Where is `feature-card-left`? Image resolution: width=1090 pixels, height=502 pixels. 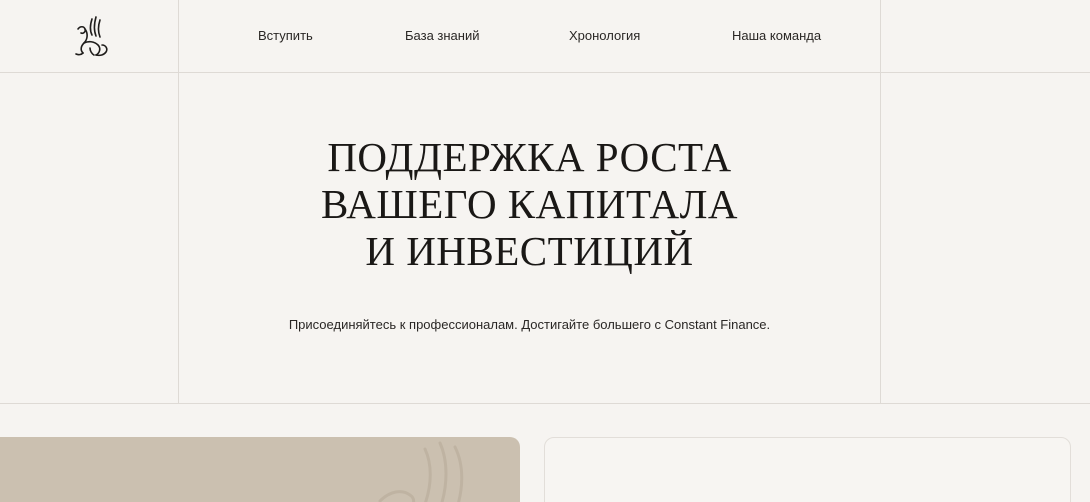
feature-card-left is located at coordinates (260, 469).